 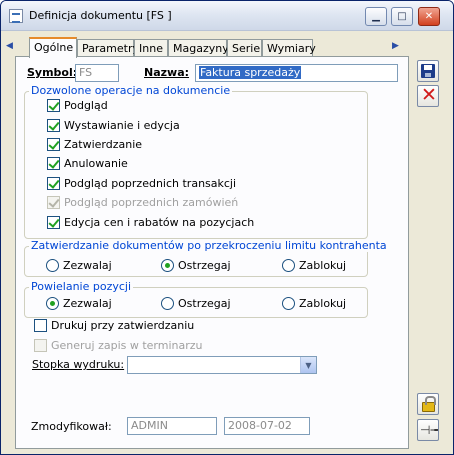 I want to click on terminal-entry-checkbox, so click(x=40, y=345).